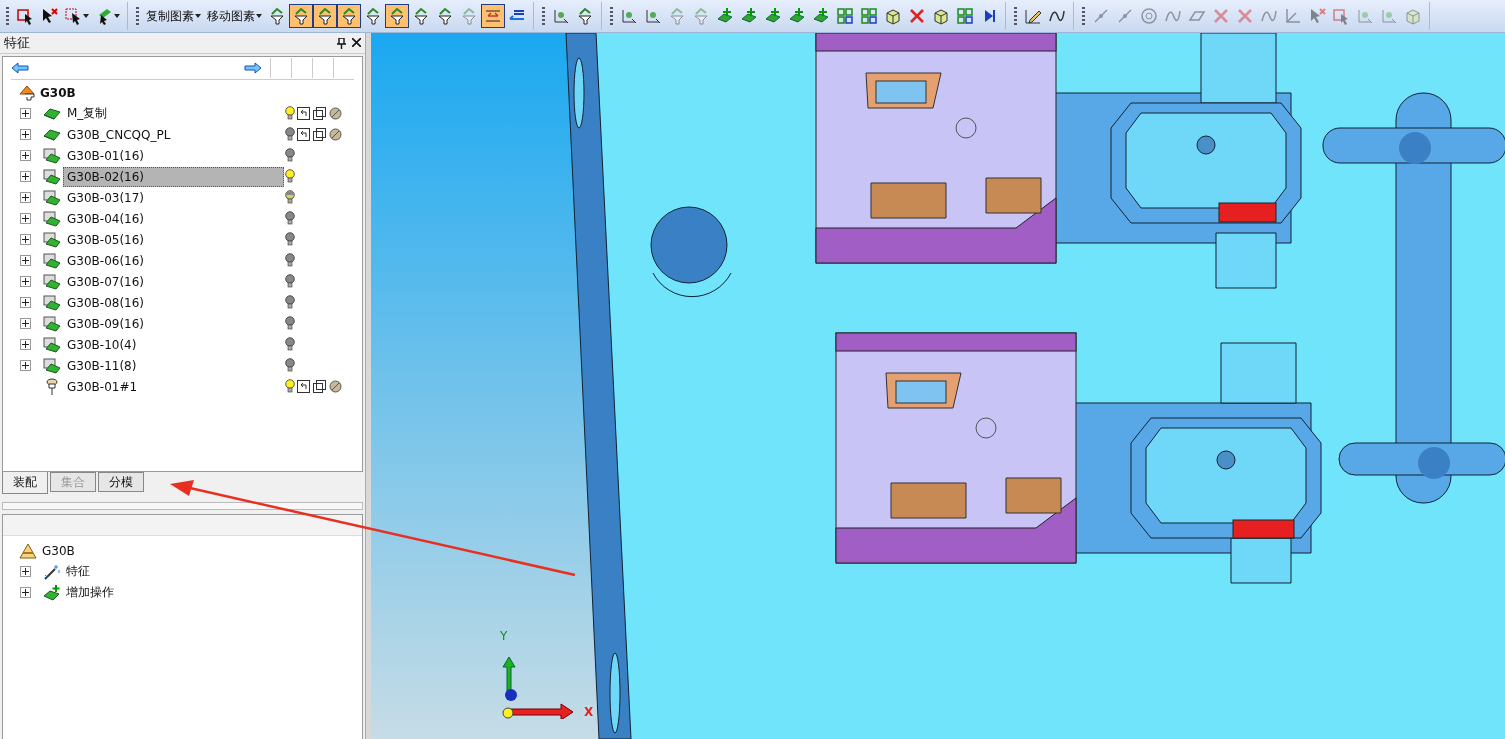 The height and width of the screenshot is (739, 1505). I want to click on axis-label: Y, so click(504, 636).